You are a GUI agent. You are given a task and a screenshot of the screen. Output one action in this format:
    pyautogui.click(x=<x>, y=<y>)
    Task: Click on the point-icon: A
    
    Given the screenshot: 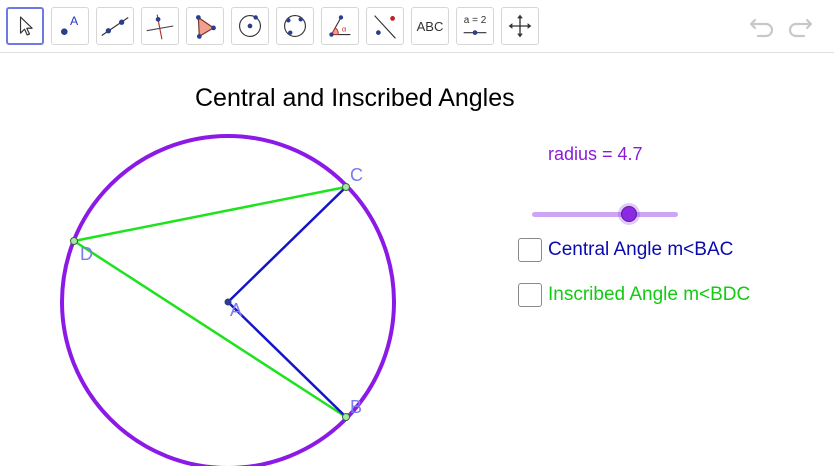 What is the action you would take?
    pyautogui.click(x=70, y=24)
    